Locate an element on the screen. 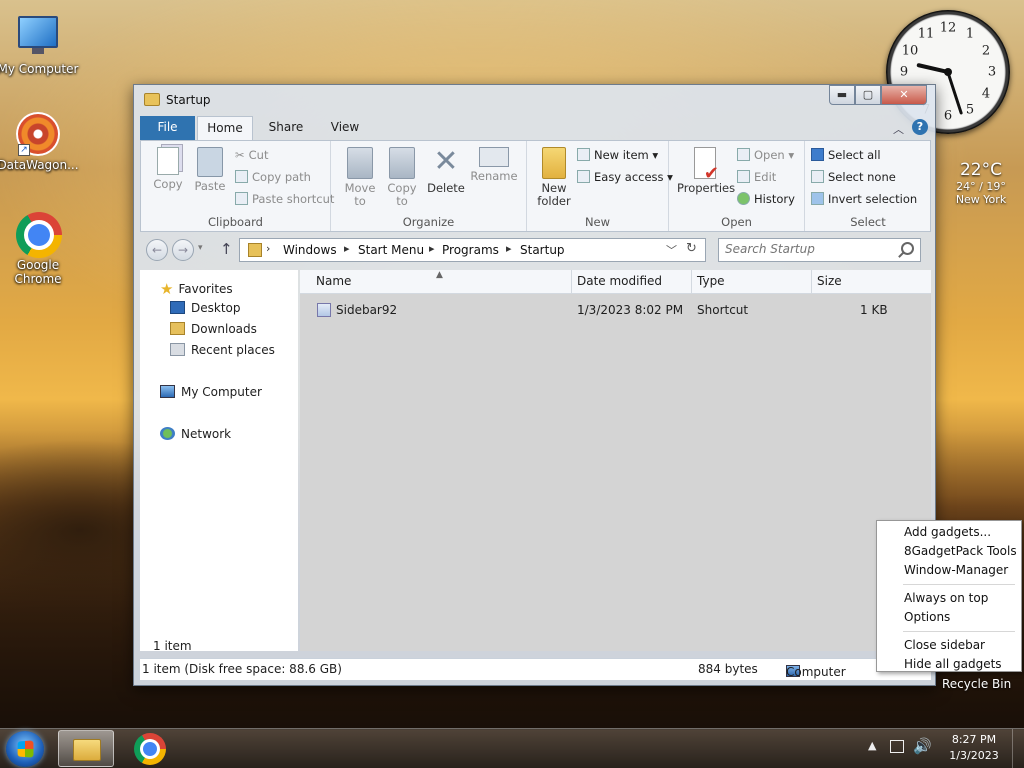 The width and height of the screenshot is (1024, 768). copy-path-button: Copy path is located at coordinates (273, 178).